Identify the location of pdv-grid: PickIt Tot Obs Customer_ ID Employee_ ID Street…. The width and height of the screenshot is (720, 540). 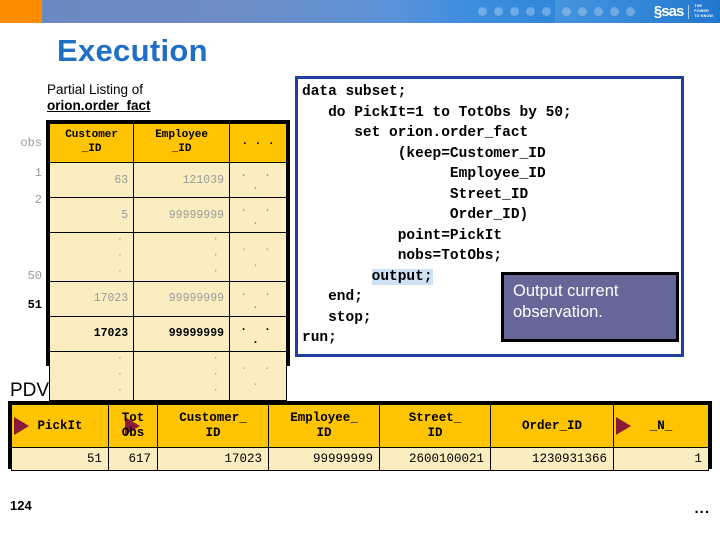
(360, 437).